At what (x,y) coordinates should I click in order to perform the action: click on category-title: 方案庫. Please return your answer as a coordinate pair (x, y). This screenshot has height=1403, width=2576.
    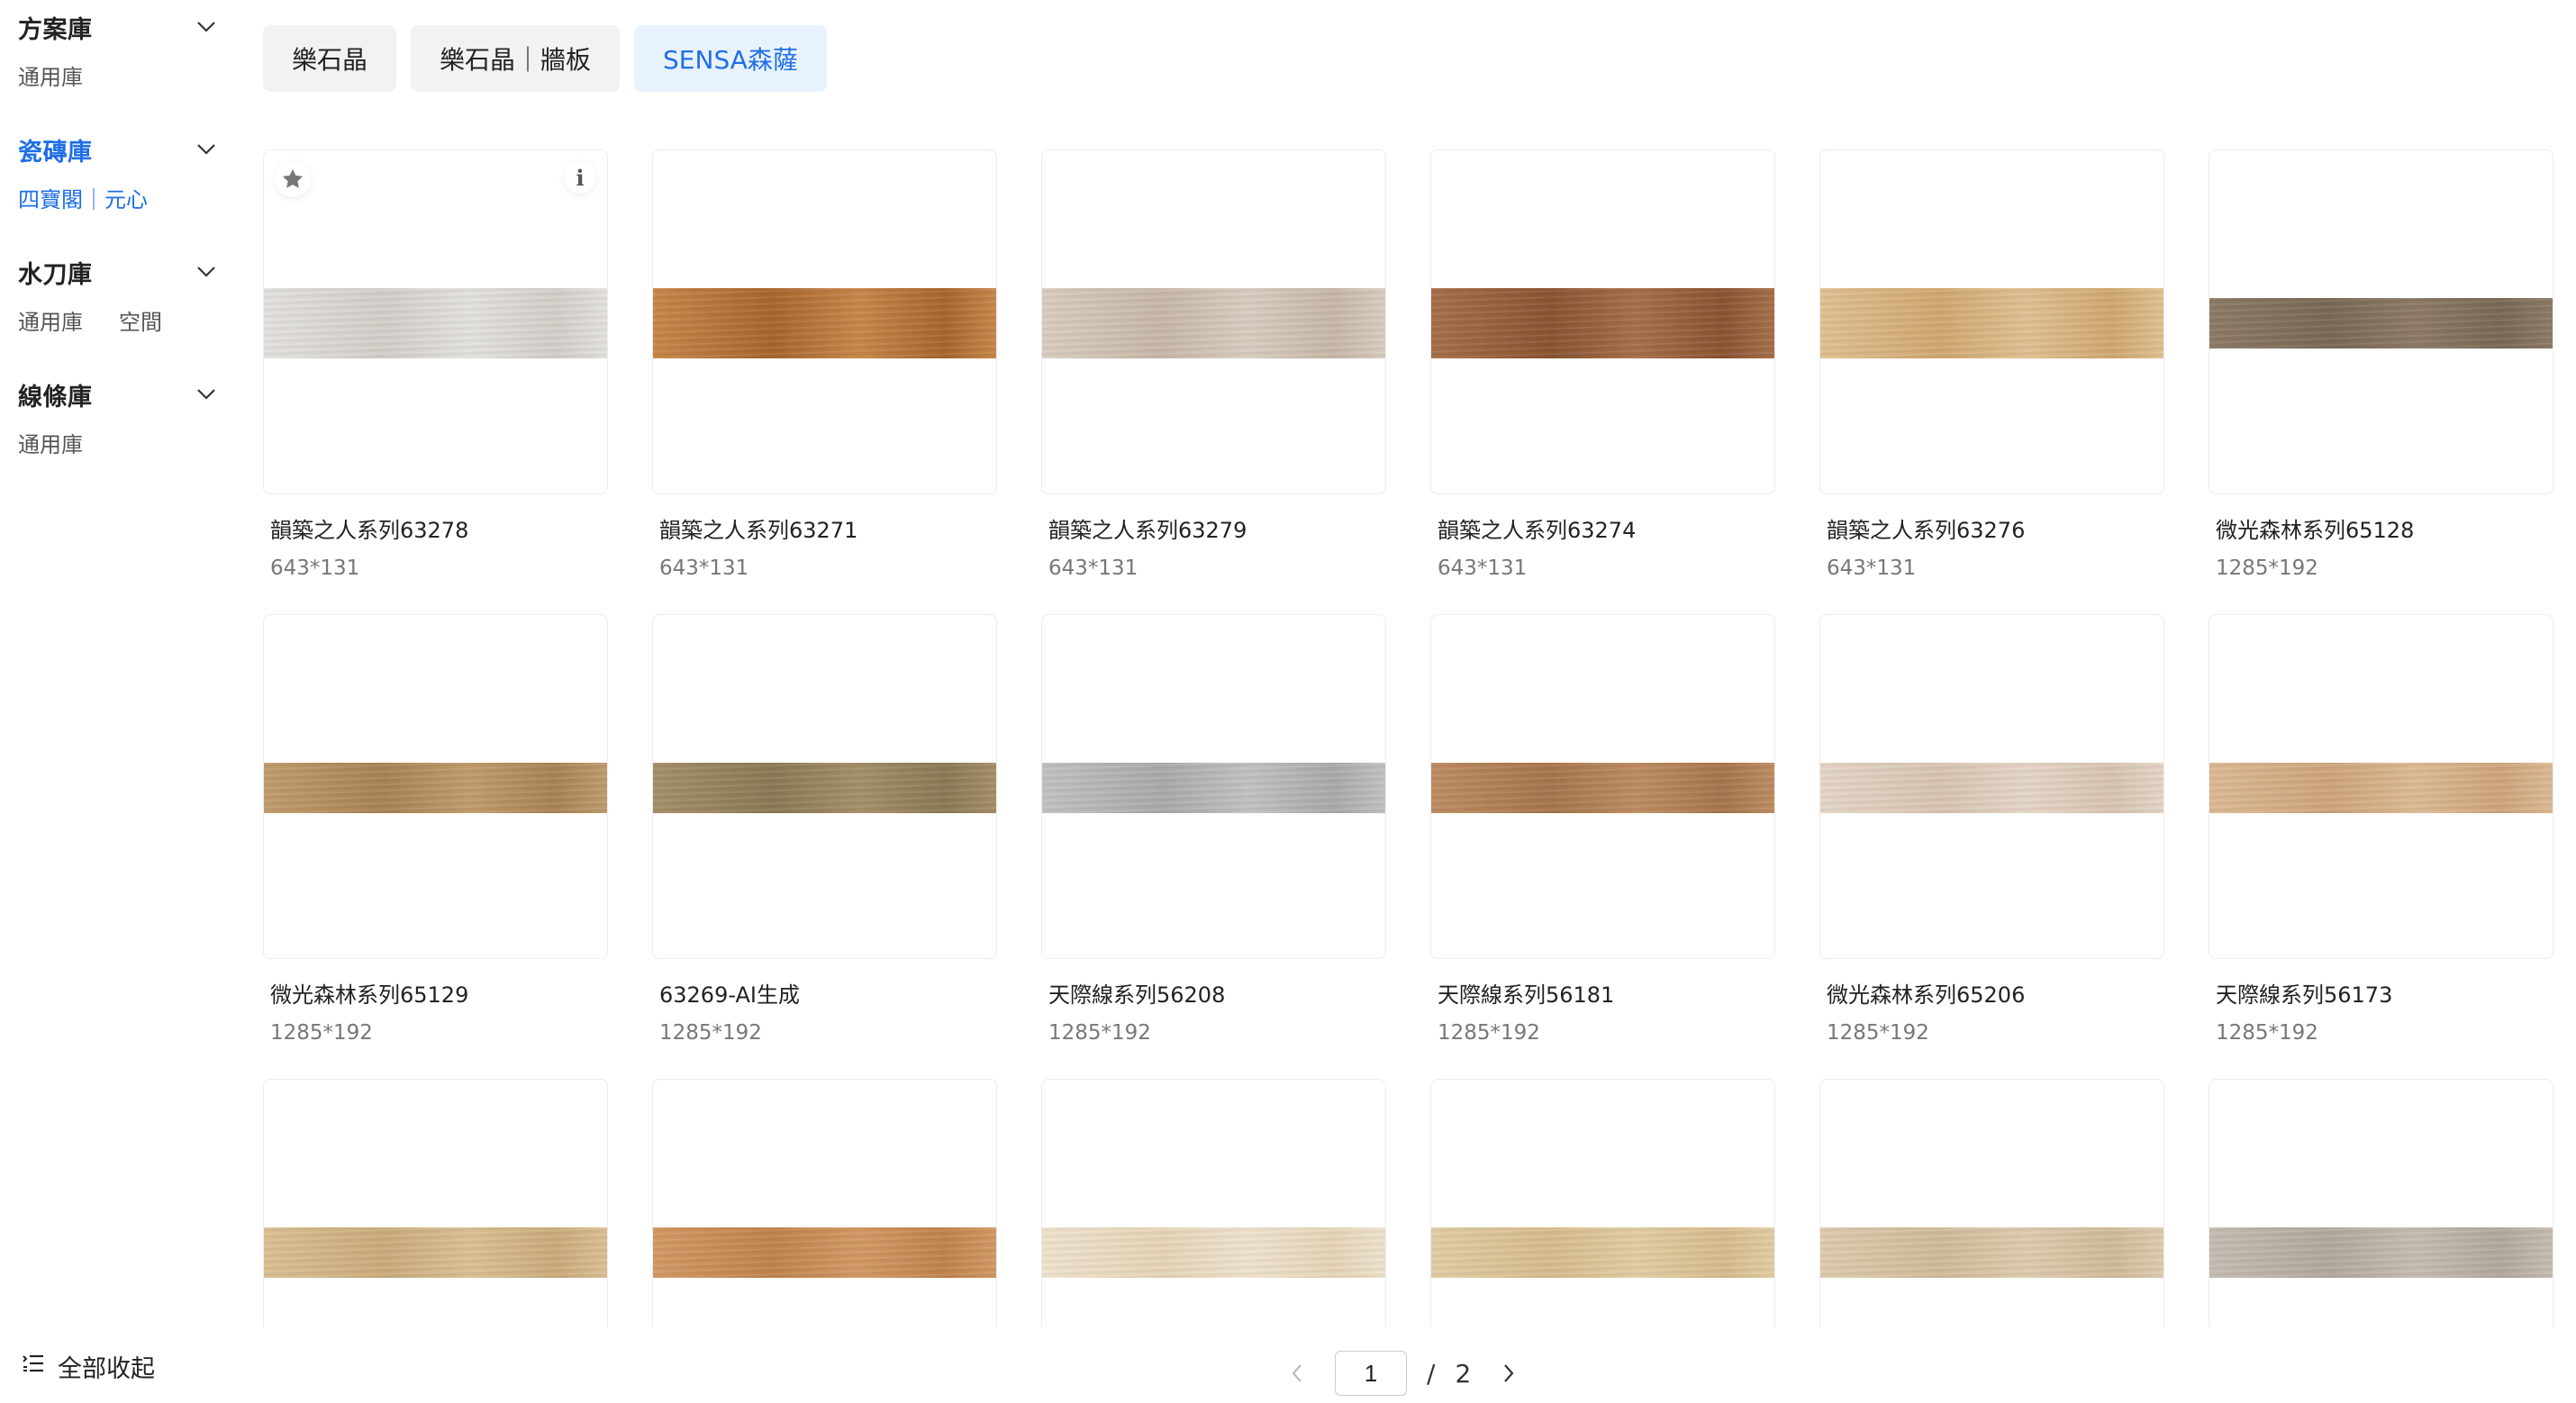
    Looking at the image, I should click on (55, 29).